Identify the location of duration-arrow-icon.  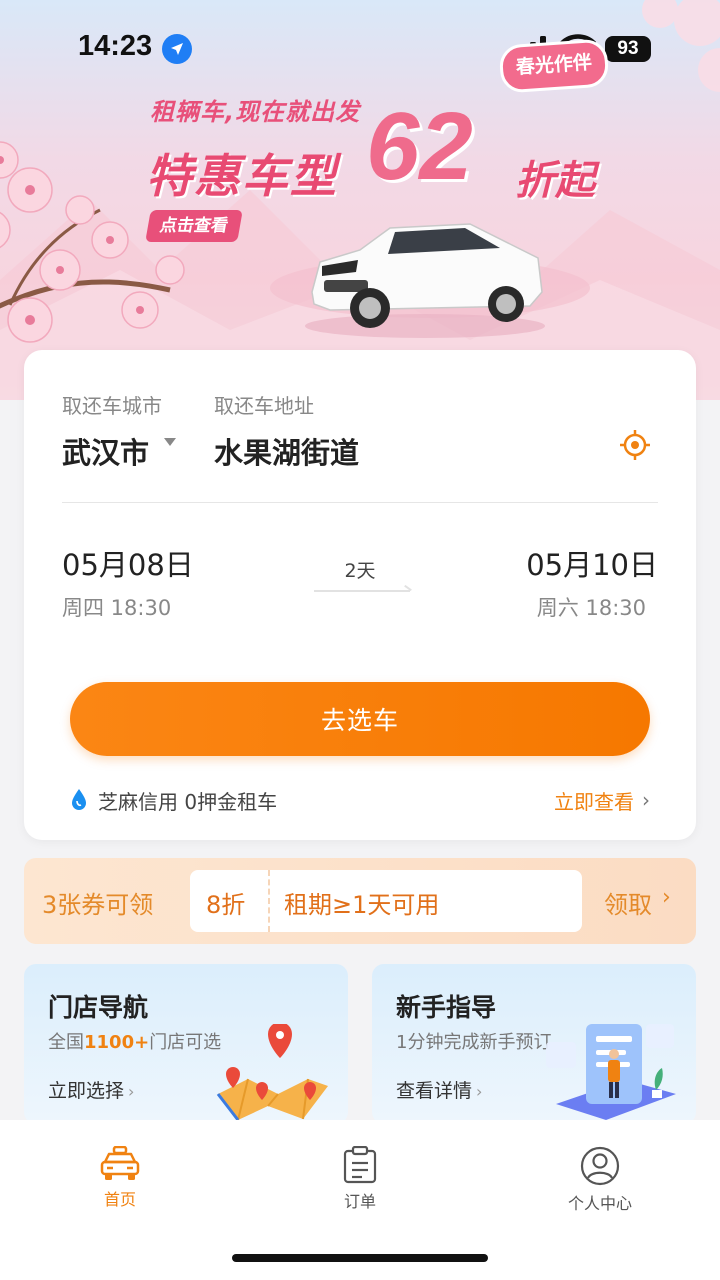
(362, 591).